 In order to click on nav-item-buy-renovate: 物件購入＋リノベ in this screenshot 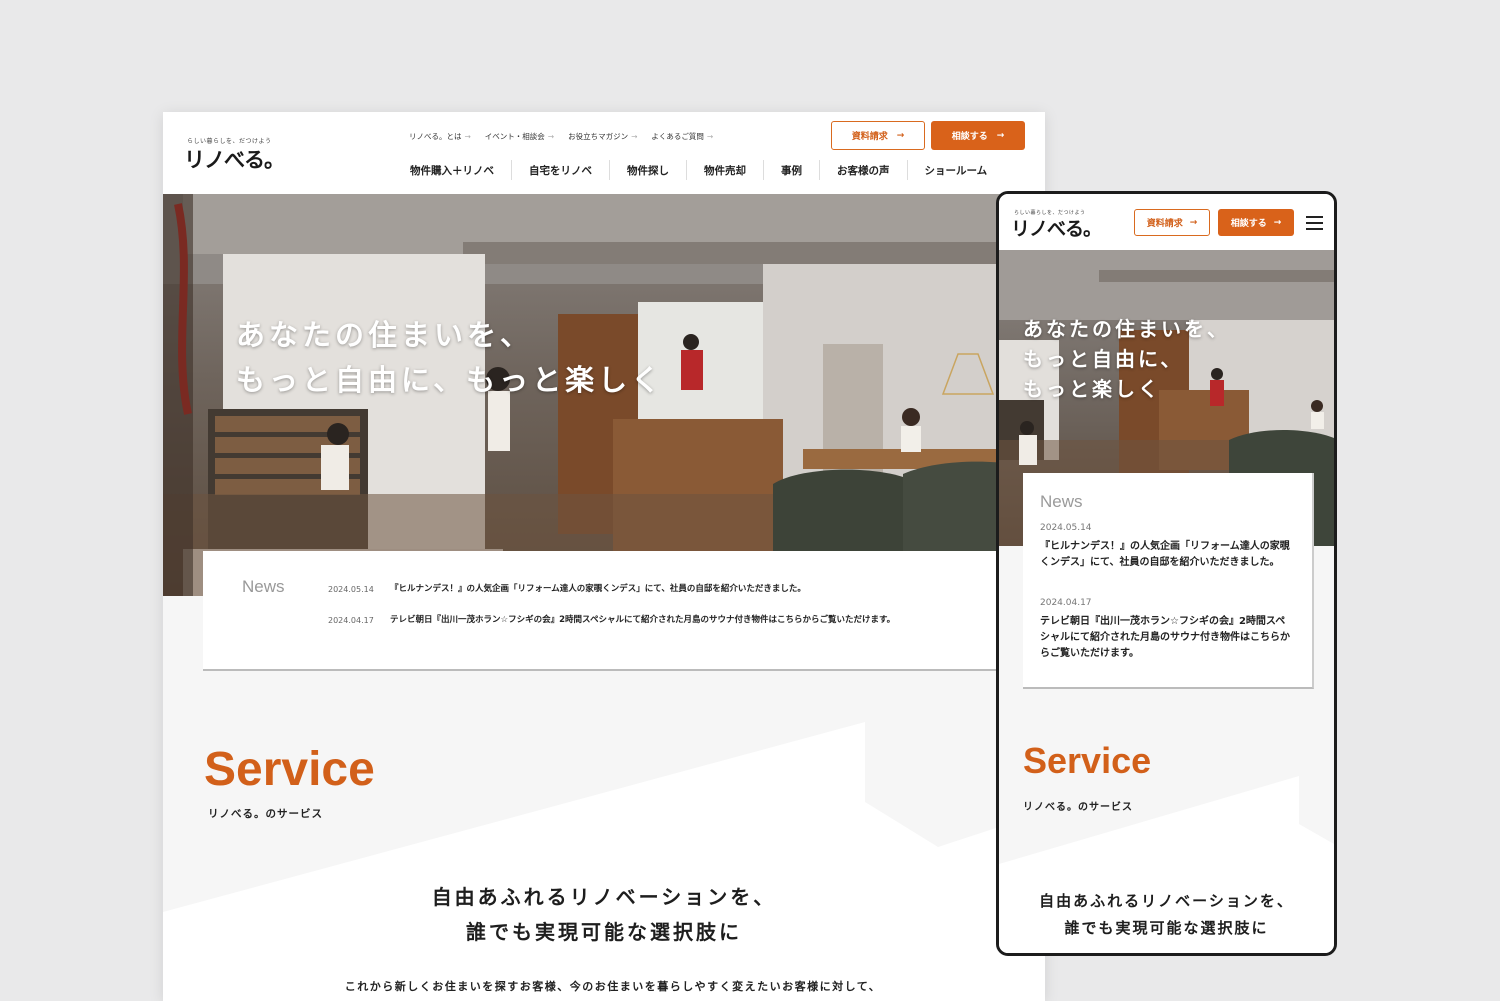, I will do `click(452, 170)`.